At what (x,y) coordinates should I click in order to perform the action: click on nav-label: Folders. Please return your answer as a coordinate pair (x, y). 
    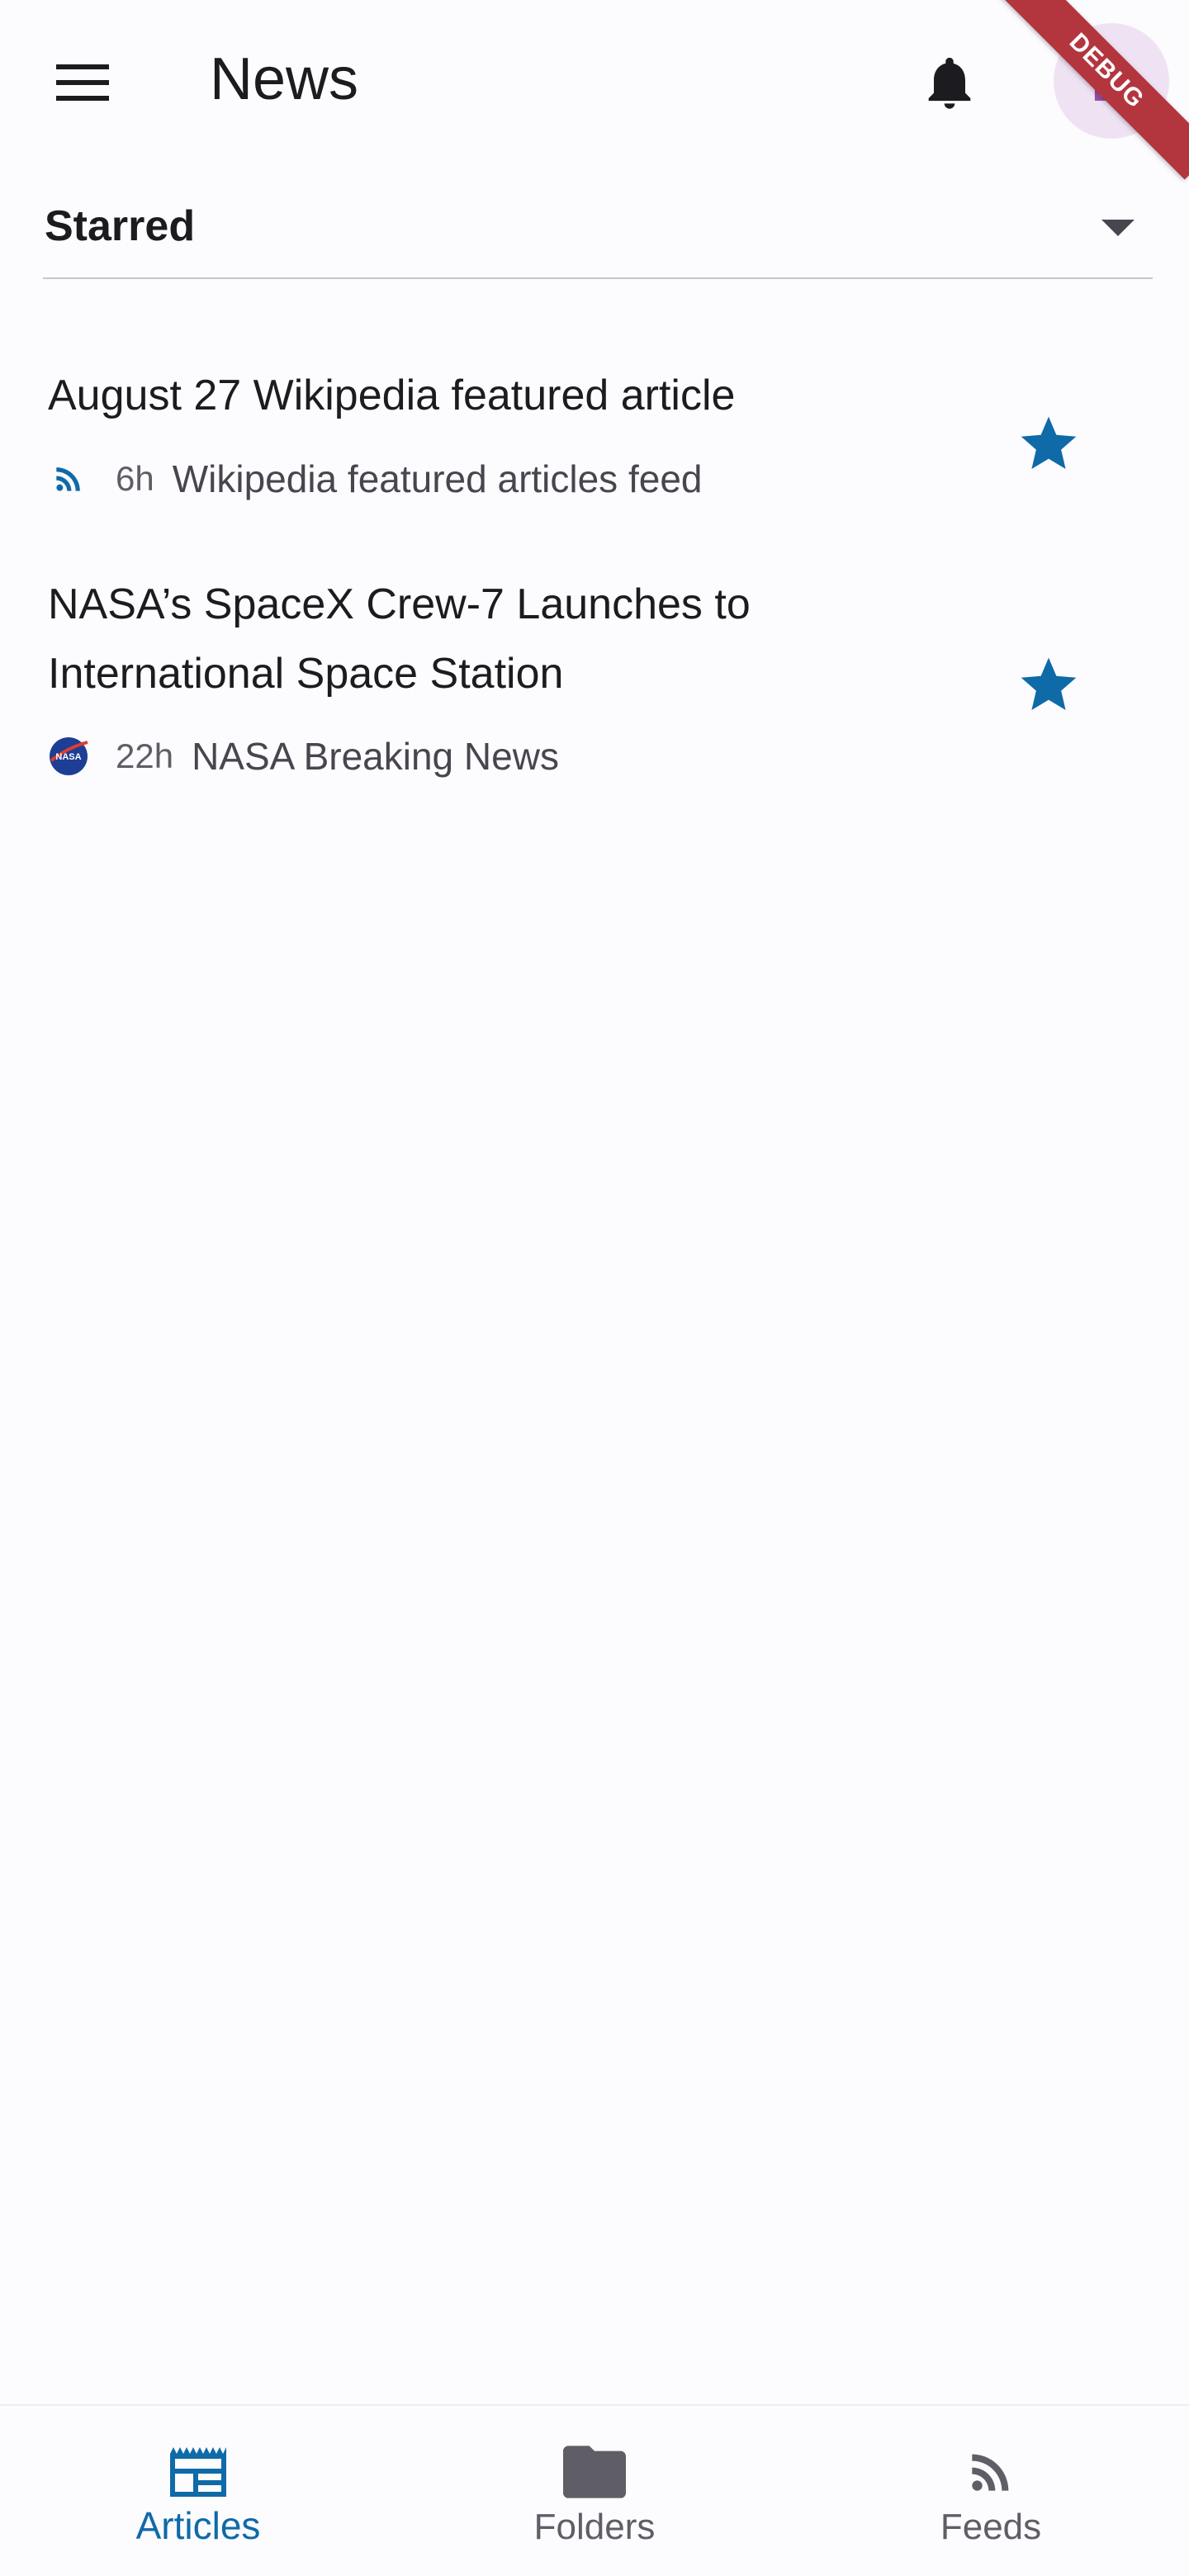
    Looking at the image, I should click on (594, 2527).